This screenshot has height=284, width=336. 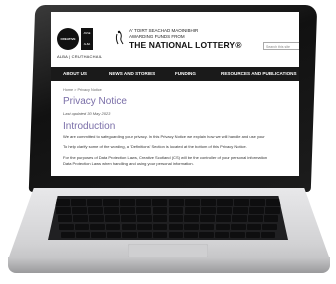 I want to click on laptop-front-edge, so click(x=169, y=265).